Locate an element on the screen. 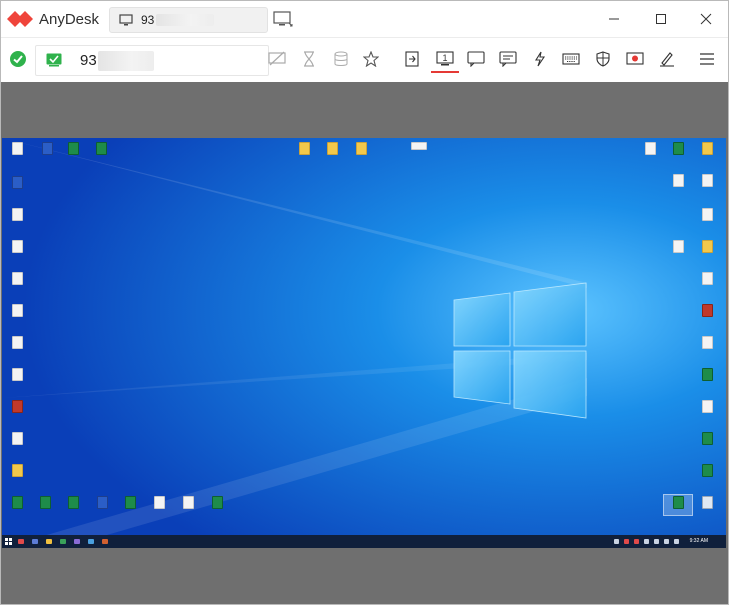 The width and height of the screenshot is (729, 605). chat-button is located at coordinates (476, 59).